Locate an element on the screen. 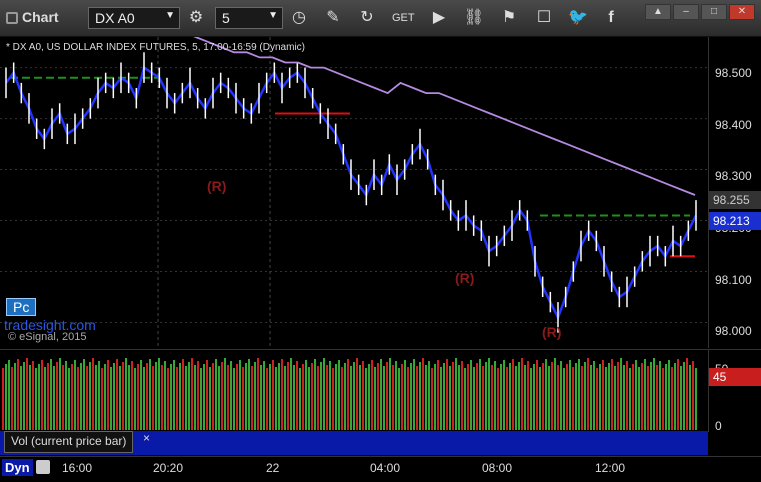 Image resolution: width=761 pixels, height=482 pixels. close-icon: × is located at coordinates (146, 438).